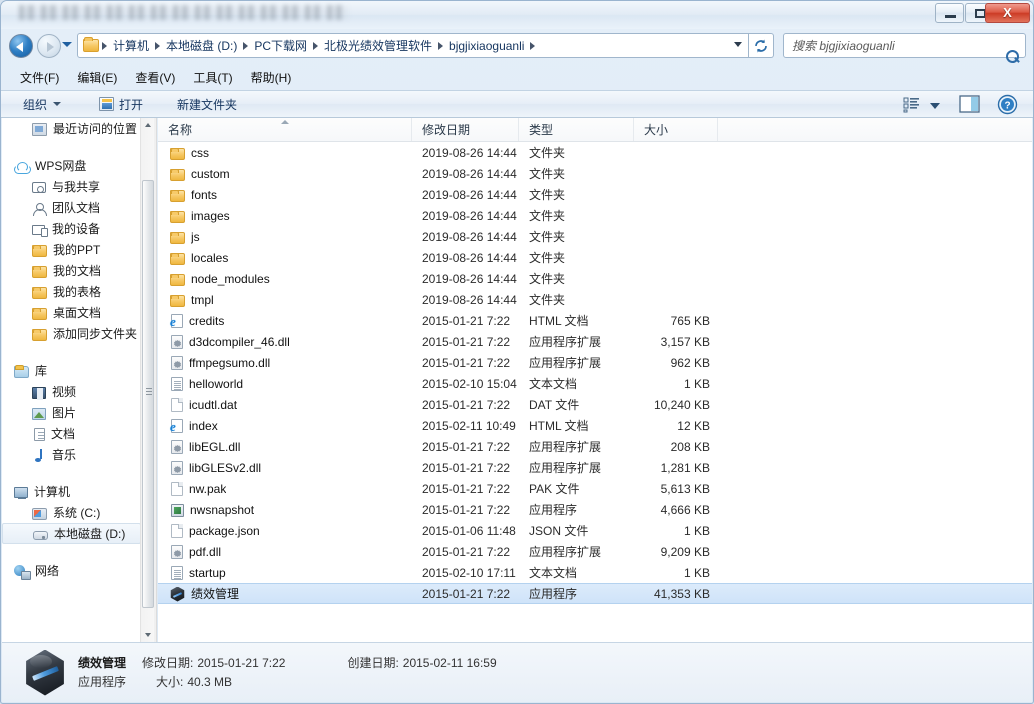 This screenshot has height=704, width=1034. Describe the element at coordinates (576, 129) in the screenshot. I see `column-header-type: 类型` at that location.